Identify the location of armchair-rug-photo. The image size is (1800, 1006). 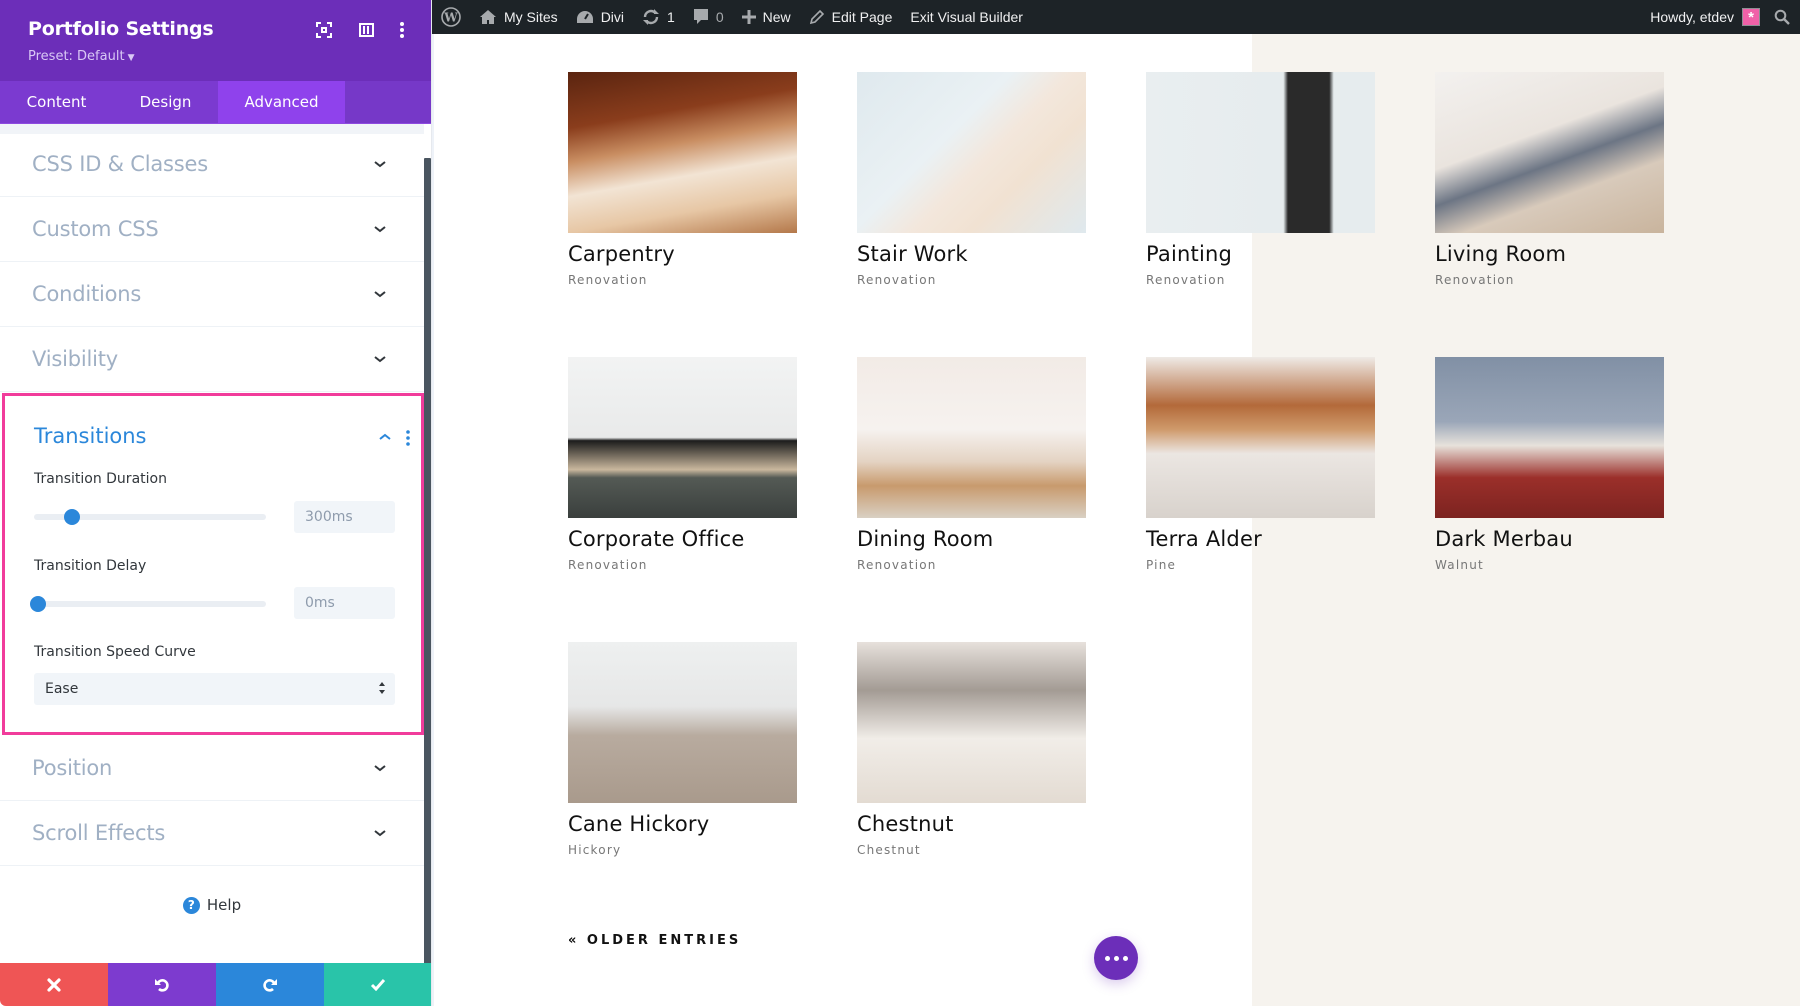
(971, 722).